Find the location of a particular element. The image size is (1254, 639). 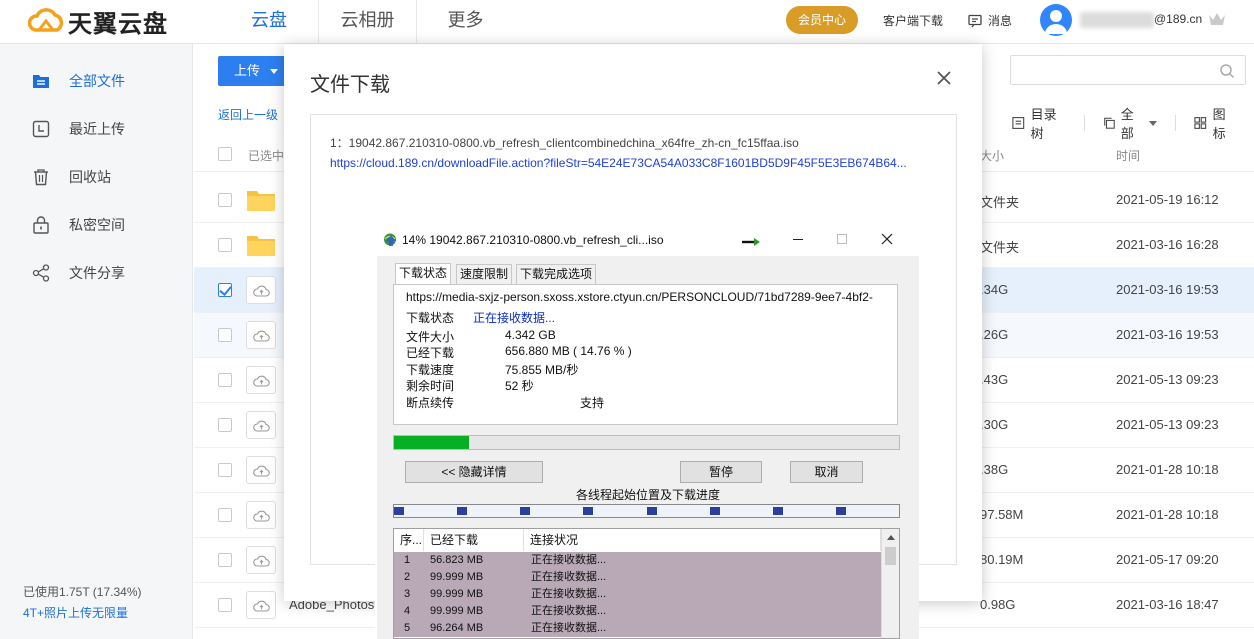

vip-center-button: 会员中心 is located at coordinates (822, 20).